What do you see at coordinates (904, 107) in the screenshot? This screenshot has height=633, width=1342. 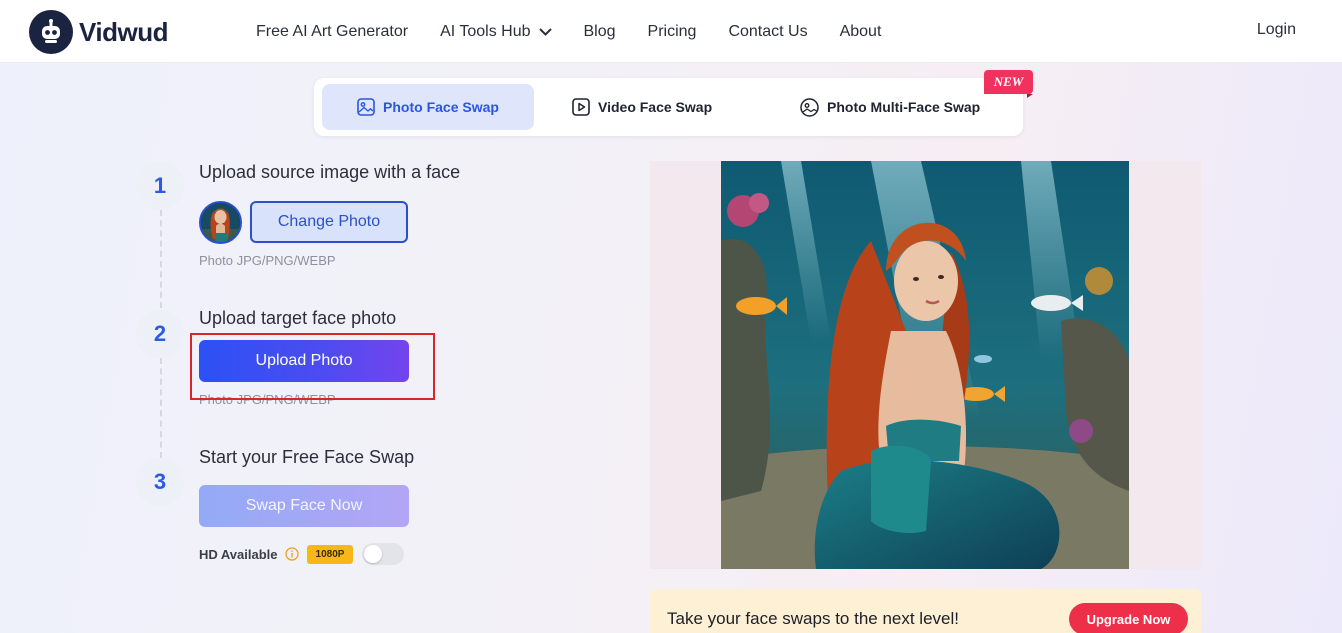 I see `tab-label: Photo Multi-Face Swap` at bounding box center [904, 107].